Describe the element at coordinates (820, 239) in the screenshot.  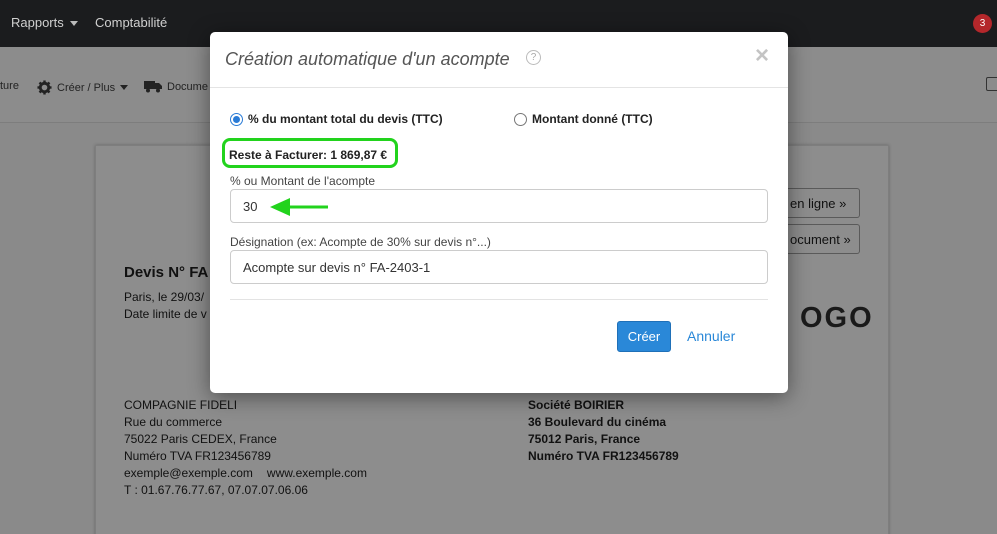
I see `document-button: ocument »` at that location.